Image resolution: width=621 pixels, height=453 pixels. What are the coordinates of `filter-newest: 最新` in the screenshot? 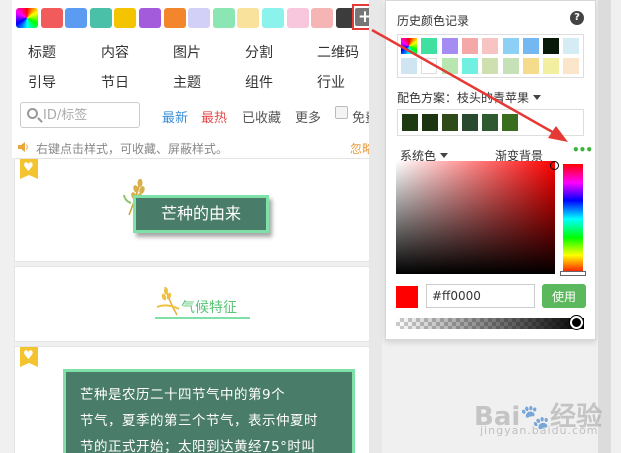 It's located at (175, 116).